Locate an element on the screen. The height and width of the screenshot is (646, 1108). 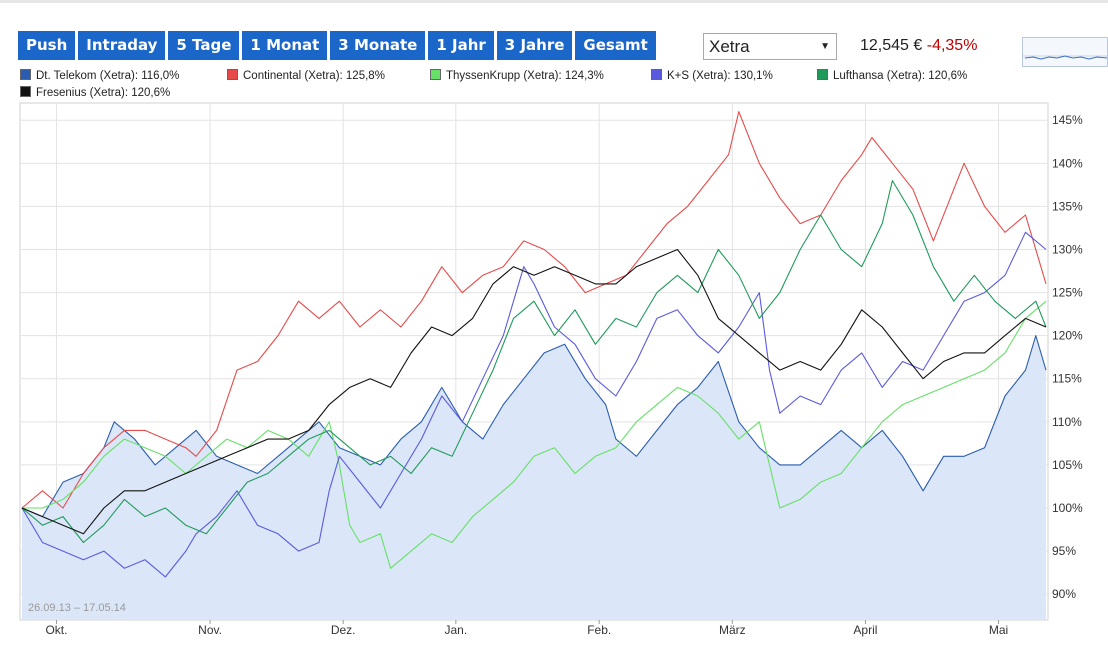
y-tick-label: 120% is located at coordinates (1067, 336).